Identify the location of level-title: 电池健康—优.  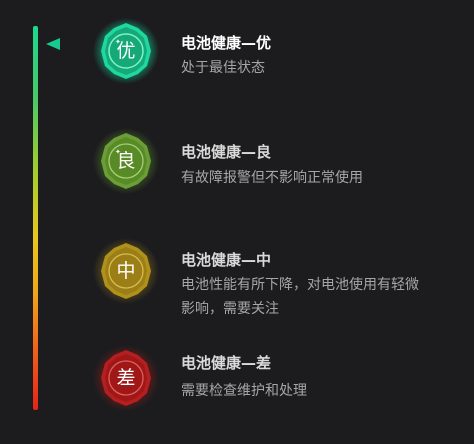
(226, 43).